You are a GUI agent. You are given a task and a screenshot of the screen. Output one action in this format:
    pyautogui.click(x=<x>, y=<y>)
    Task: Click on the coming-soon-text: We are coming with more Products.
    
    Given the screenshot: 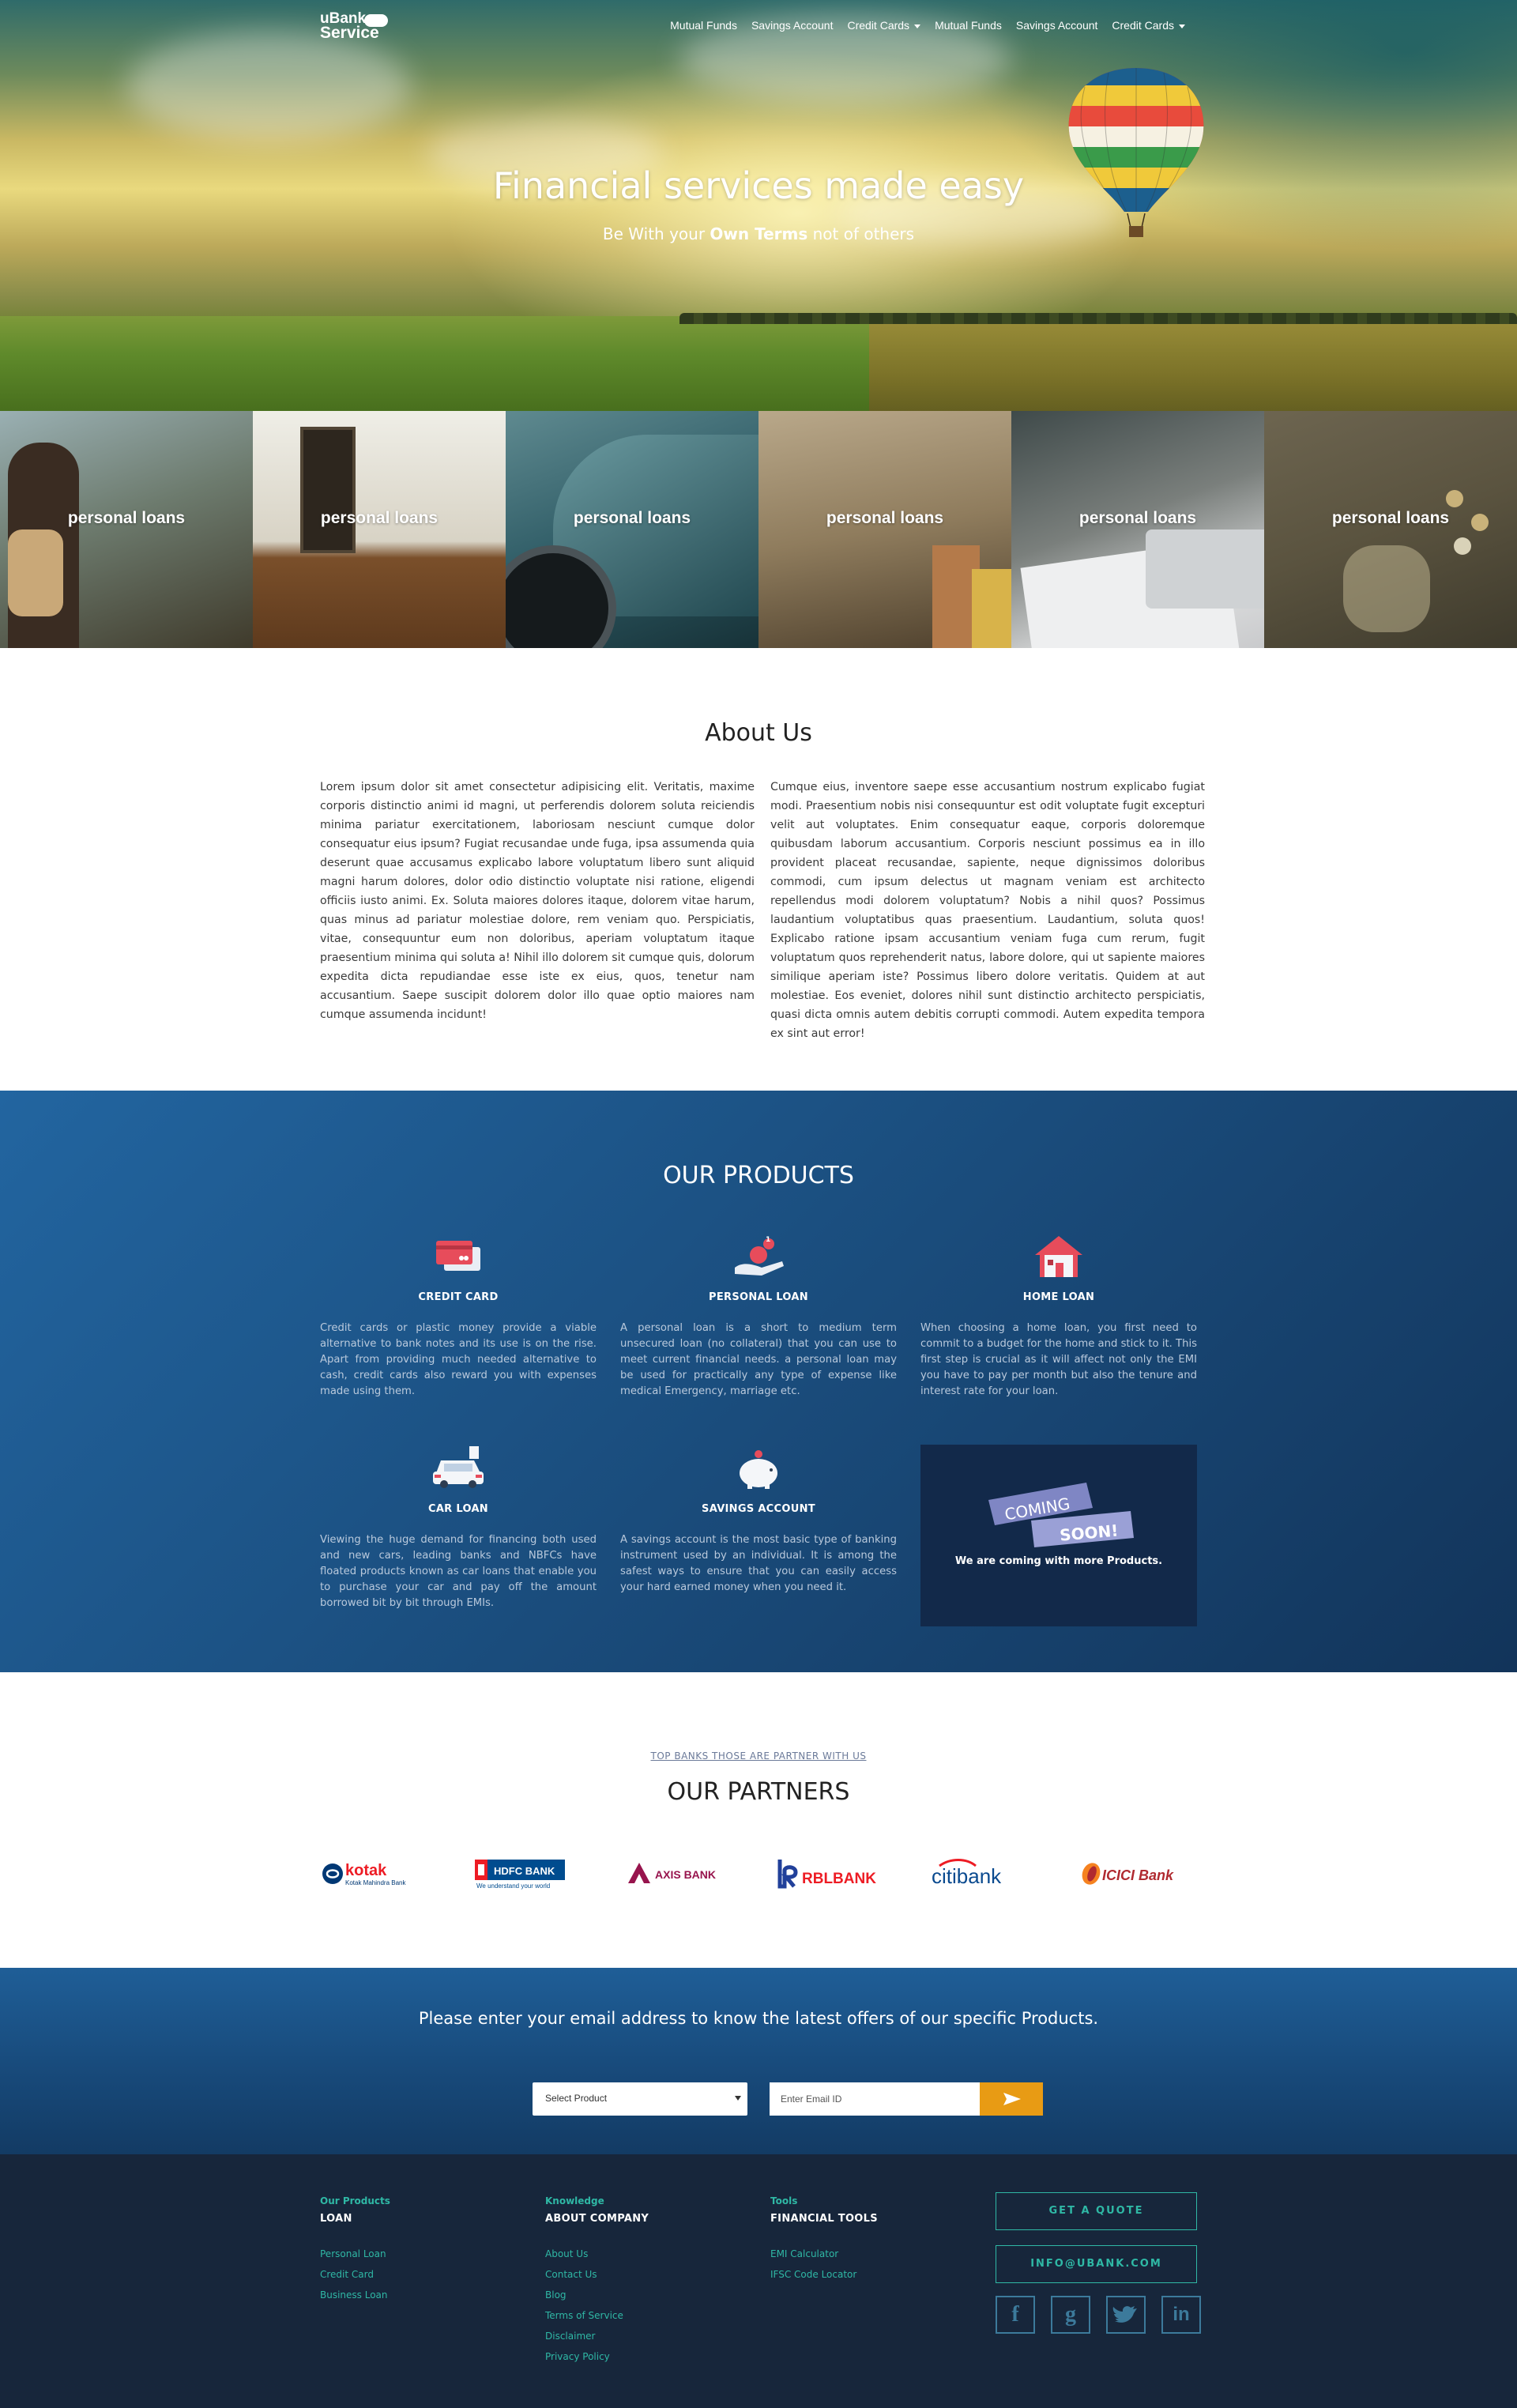 What is the action you would take?
    pyautogui.click(x=1059, y=1561)
    